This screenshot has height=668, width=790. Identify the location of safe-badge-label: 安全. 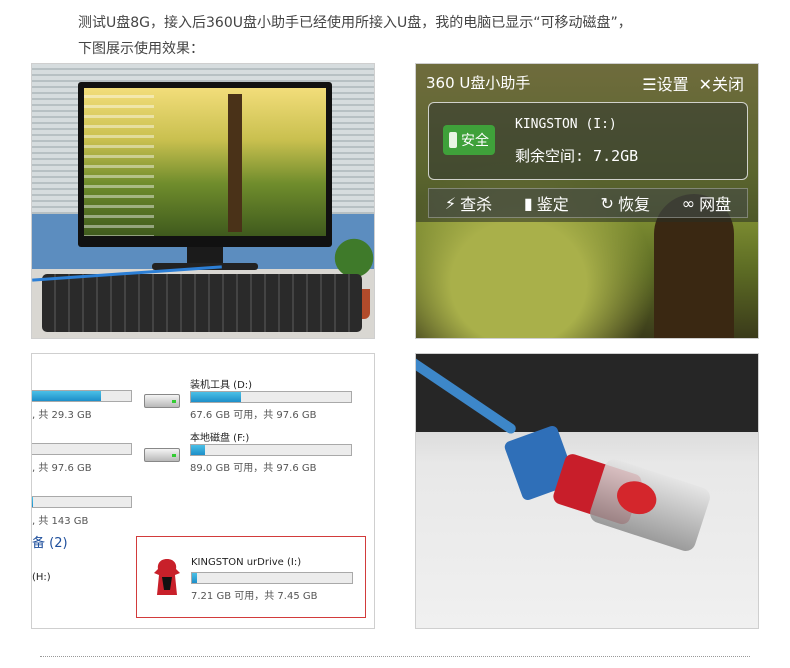
(475, 141).